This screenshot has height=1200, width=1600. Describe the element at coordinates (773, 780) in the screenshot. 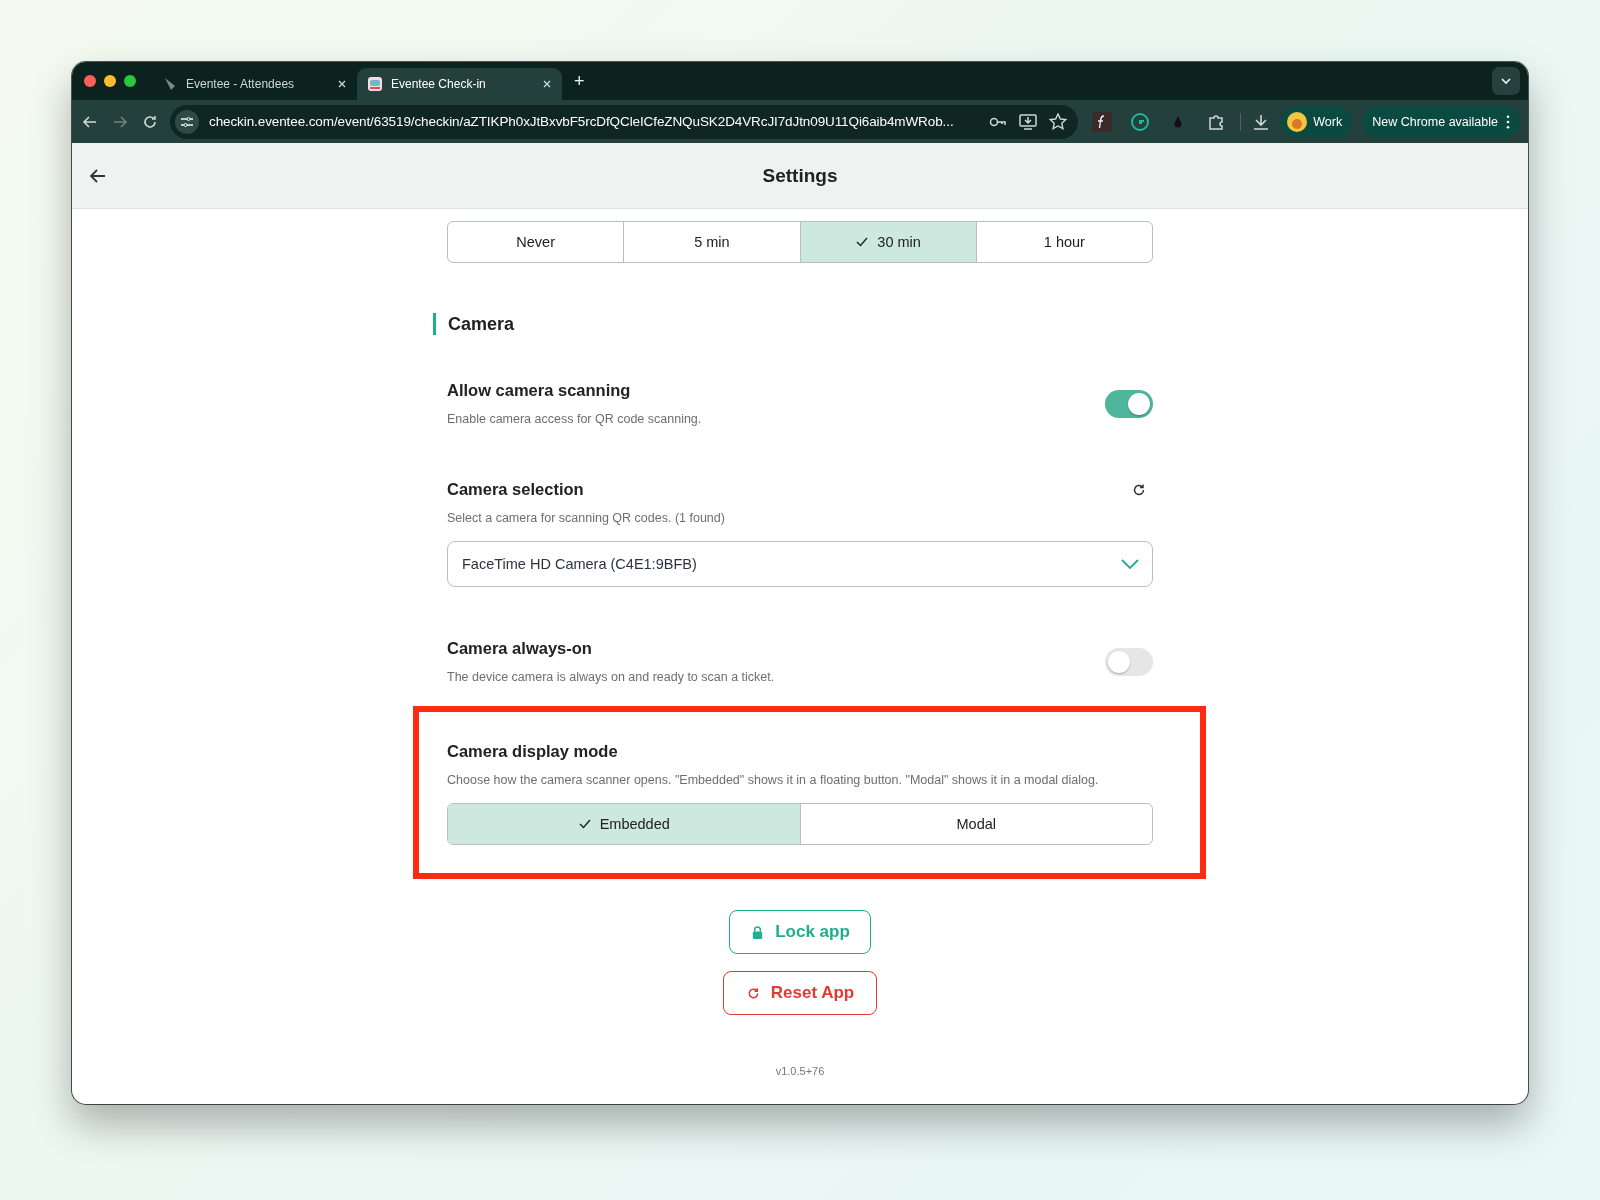

I see `setting-description: Choose how the camera scanner opens. "Embedded" shows it in a floating button. "Modal" shows it in a modal dialog.` at that location.